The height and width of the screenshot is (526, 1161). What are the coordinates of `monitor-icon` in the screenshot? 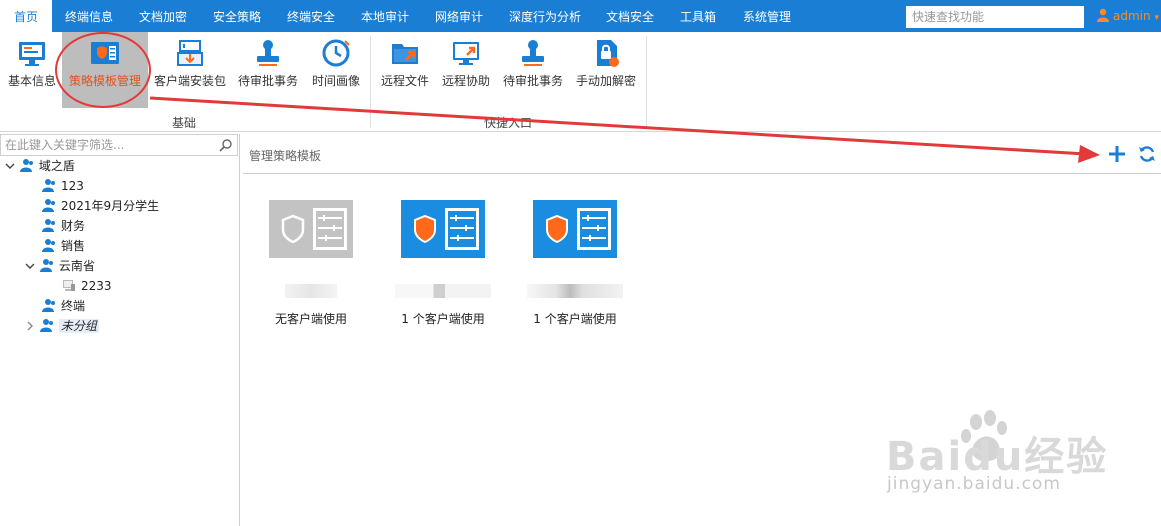 It's located at (32, 54).